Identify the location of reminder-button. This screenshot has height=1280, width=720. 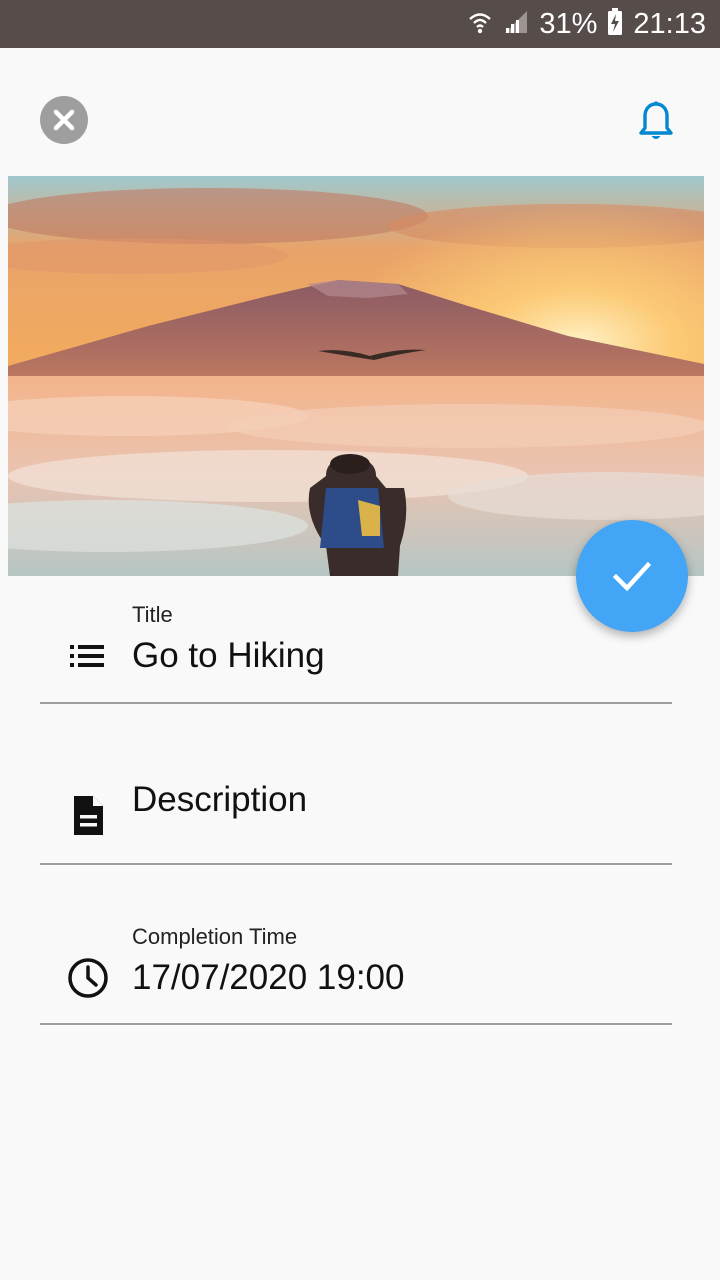
(656, 122).